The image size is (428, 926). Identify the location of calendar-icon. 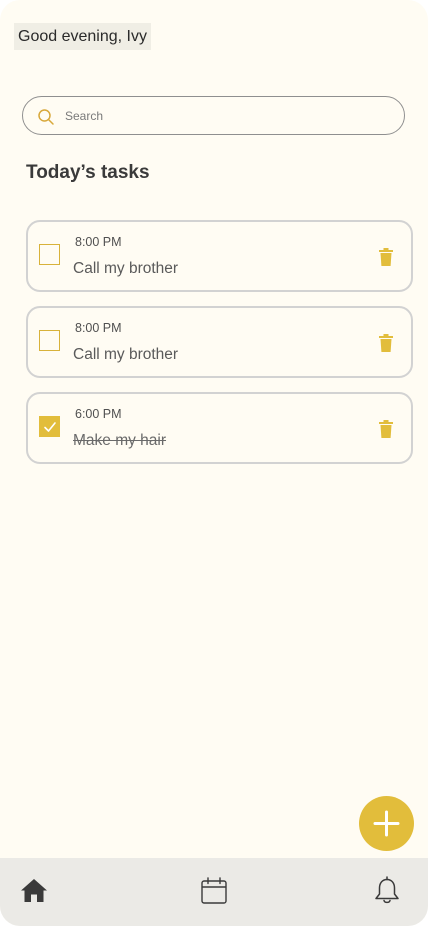
(214, 891).